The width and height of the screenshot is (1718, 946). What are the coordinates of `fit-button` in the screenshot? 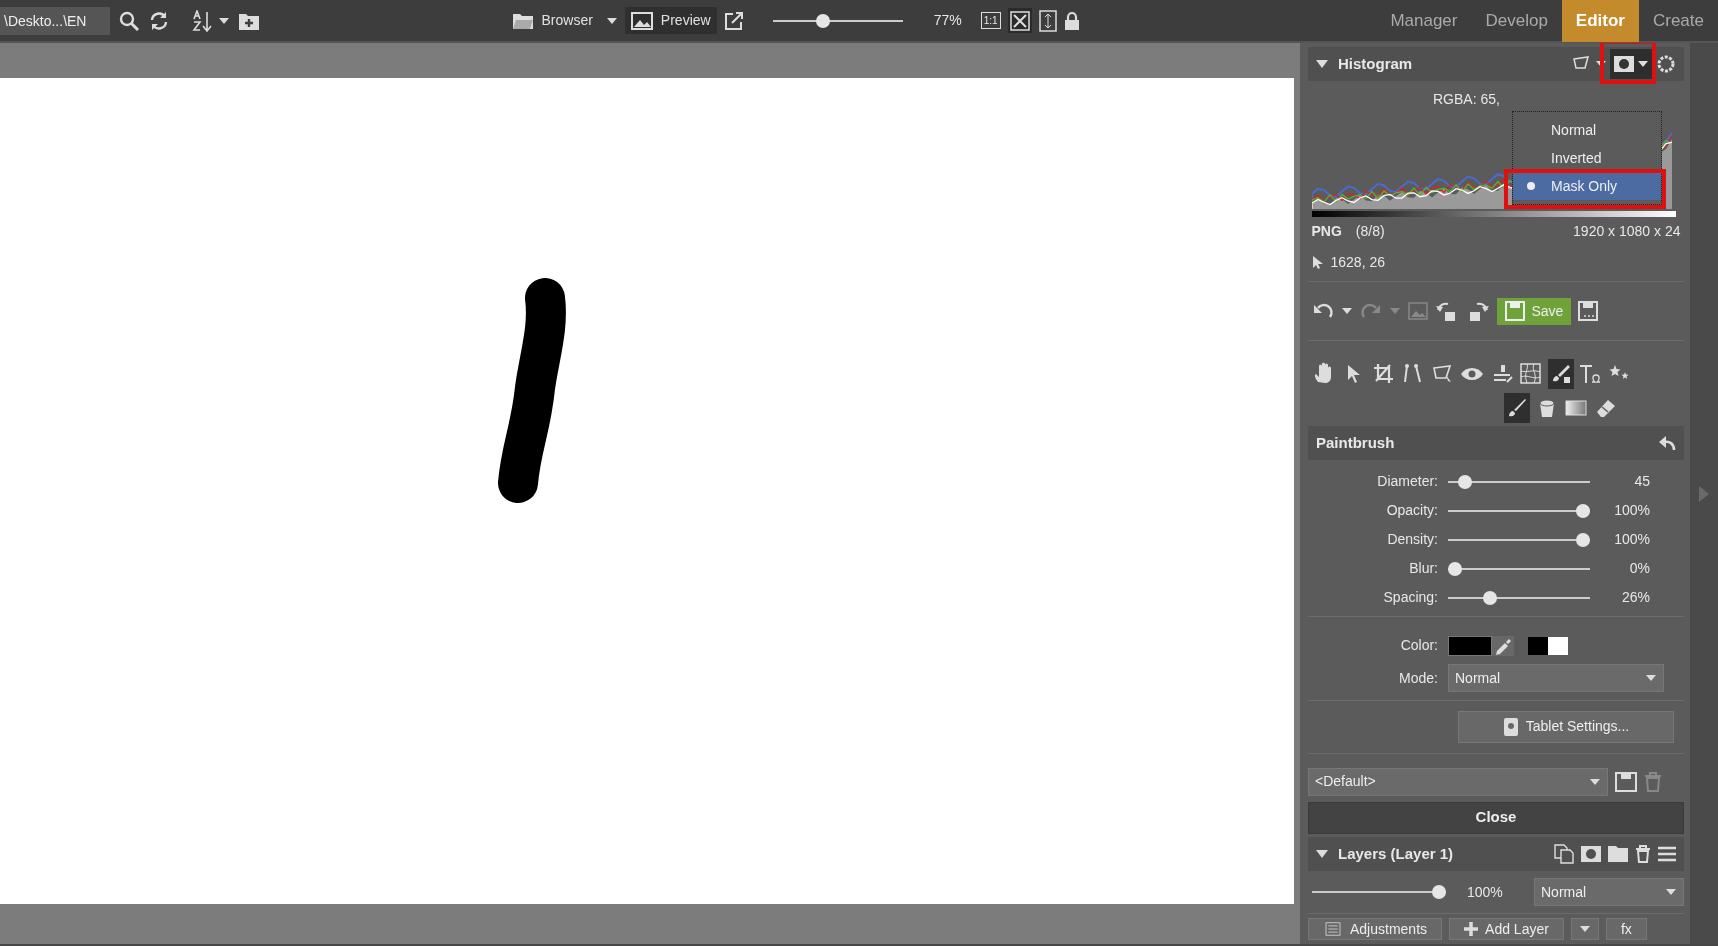 It's located at (1019, 20).